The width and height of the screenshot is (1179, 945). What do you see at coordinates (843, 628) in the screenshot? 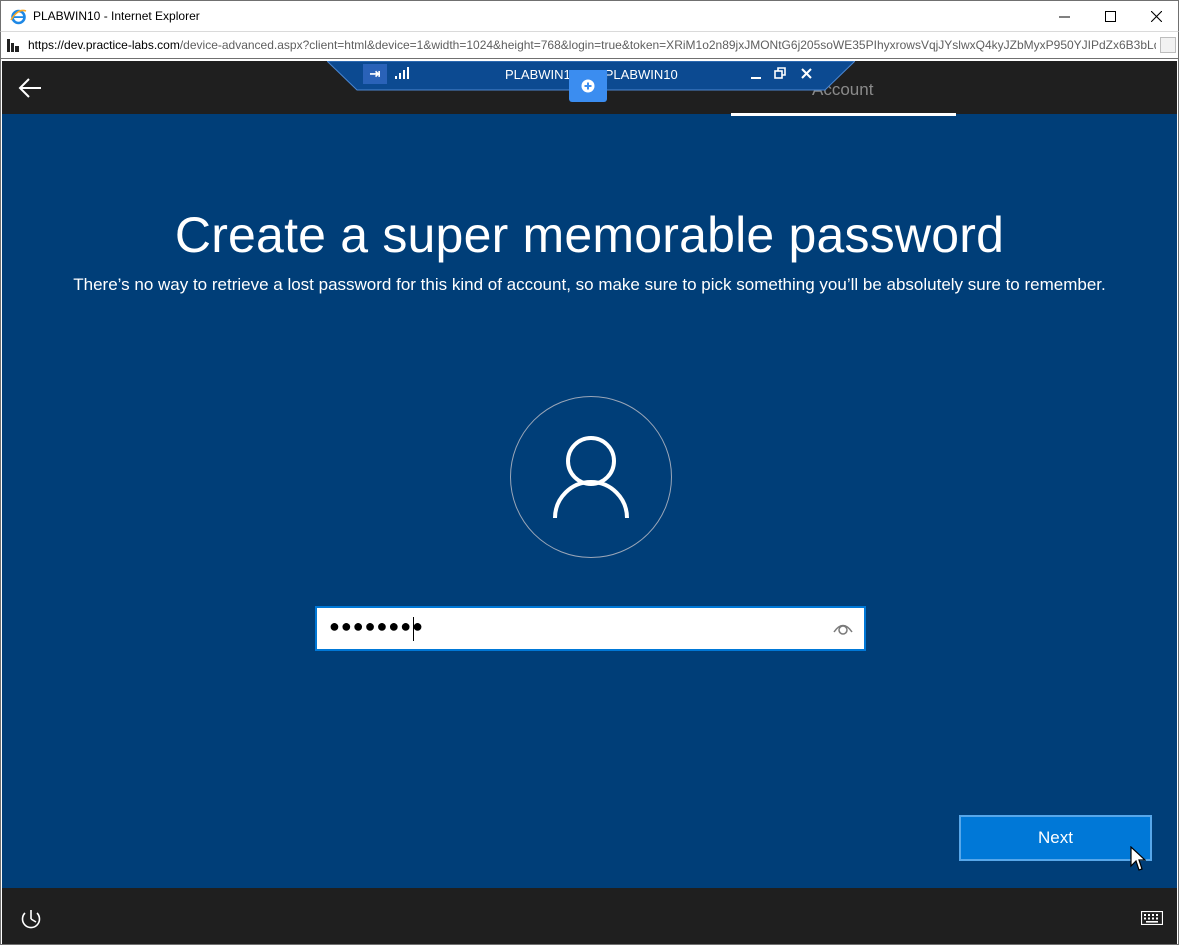
I see `eye-icon` at bounding box center [843, 628].